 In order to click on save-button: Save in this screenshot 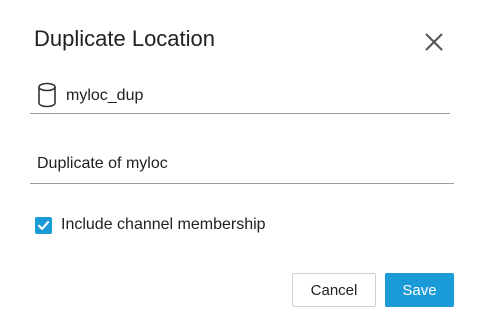, I will do `click(419, 290)`.